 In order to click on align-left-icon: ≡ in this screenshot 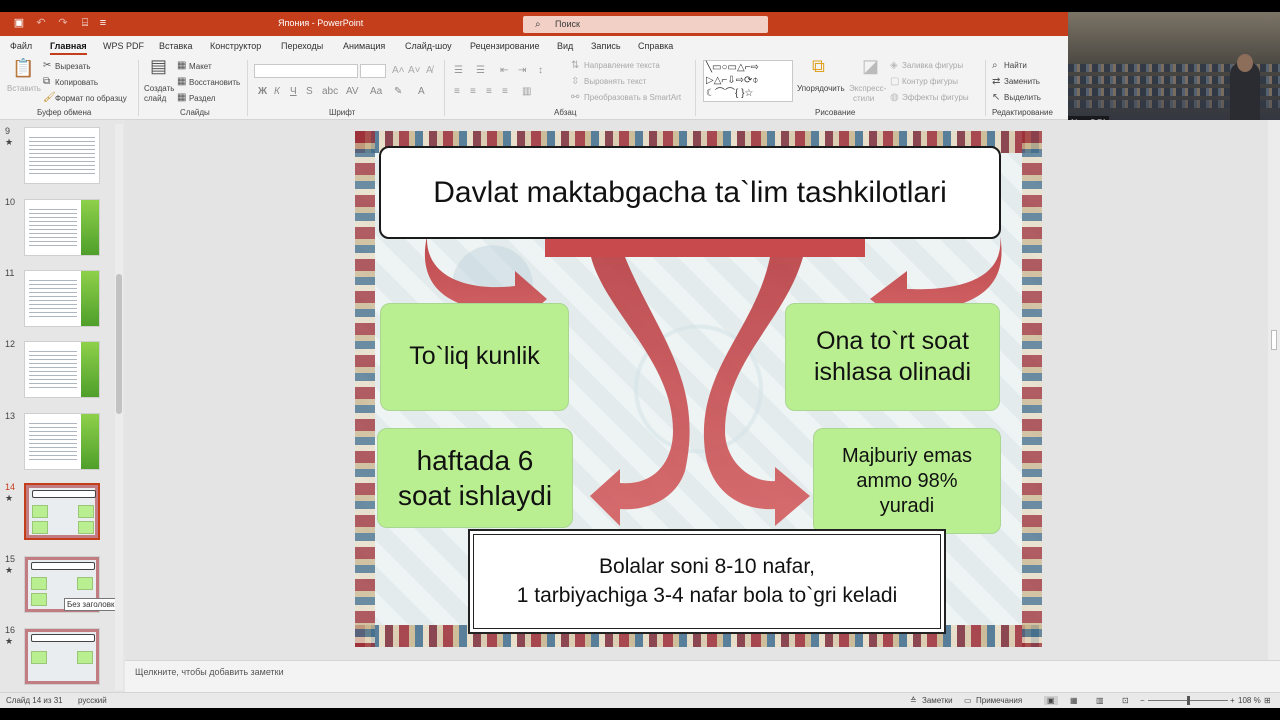, I will do `click(457, 92)`.